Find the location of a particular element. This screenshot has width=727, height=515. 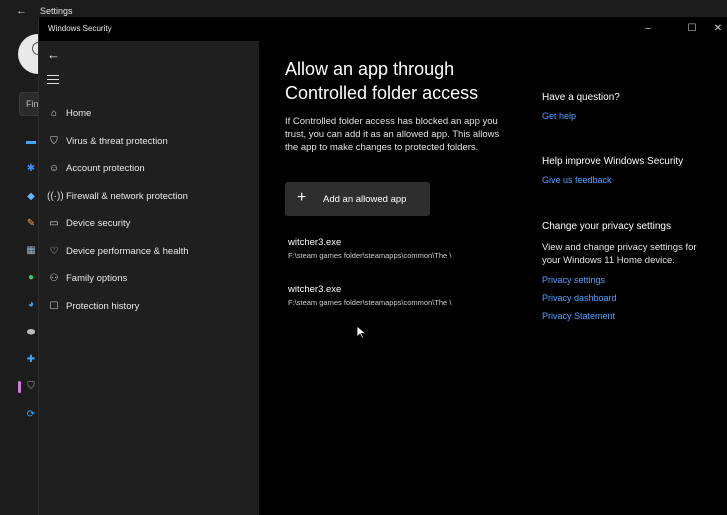

back-arrow-icon: ← is located at coordinates (53, 54).